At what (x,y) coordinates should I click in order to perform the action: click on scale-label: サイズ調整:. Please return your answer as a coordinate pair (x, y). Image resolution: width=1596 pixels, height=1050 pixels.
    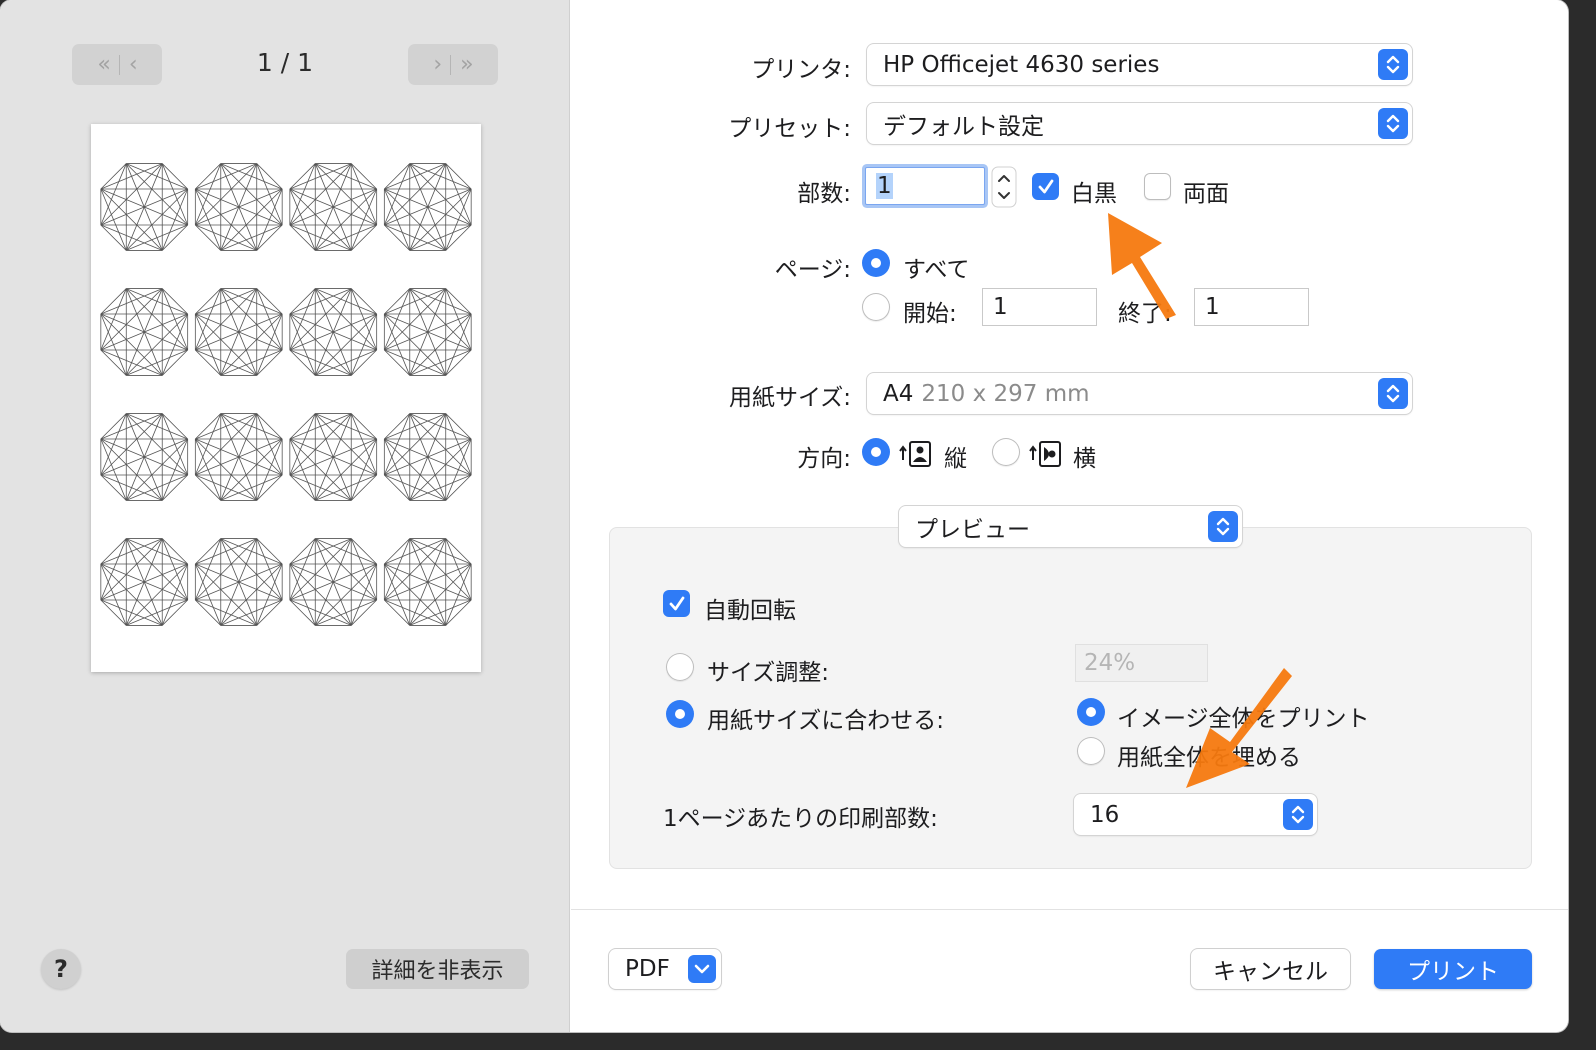
    Looking at the image, I should click on (768, 673).